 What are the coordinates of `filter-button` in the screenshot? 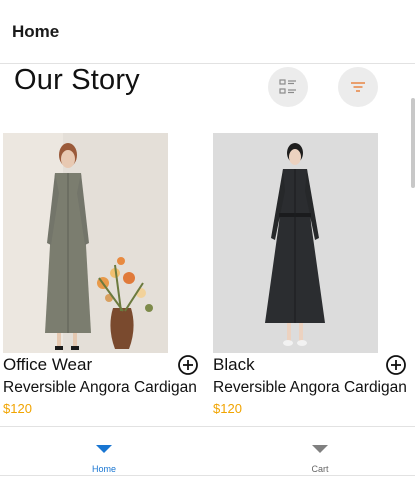 It's located at (358, 87).